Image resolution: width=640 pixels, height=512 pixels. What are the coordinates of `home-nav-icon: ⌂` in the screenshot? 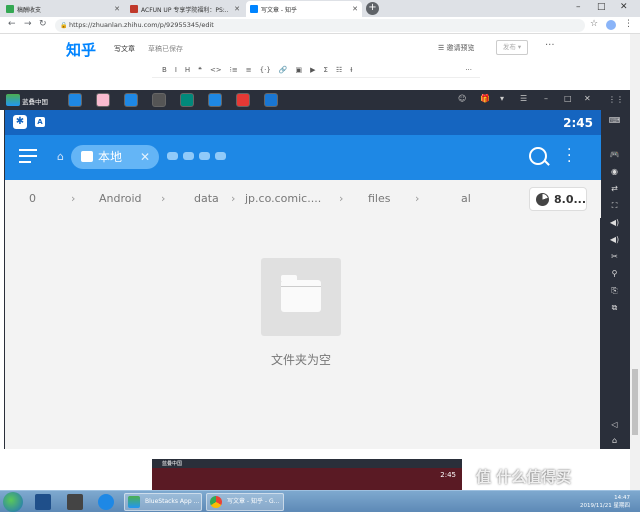 It's located at (614, 441).